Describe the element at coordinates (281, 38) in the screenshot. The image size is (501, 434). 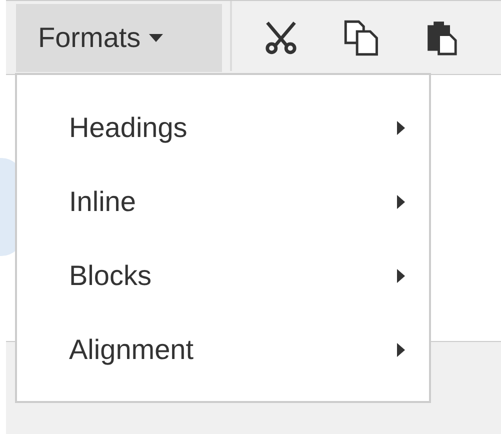
I see `cut-icon` at that location.